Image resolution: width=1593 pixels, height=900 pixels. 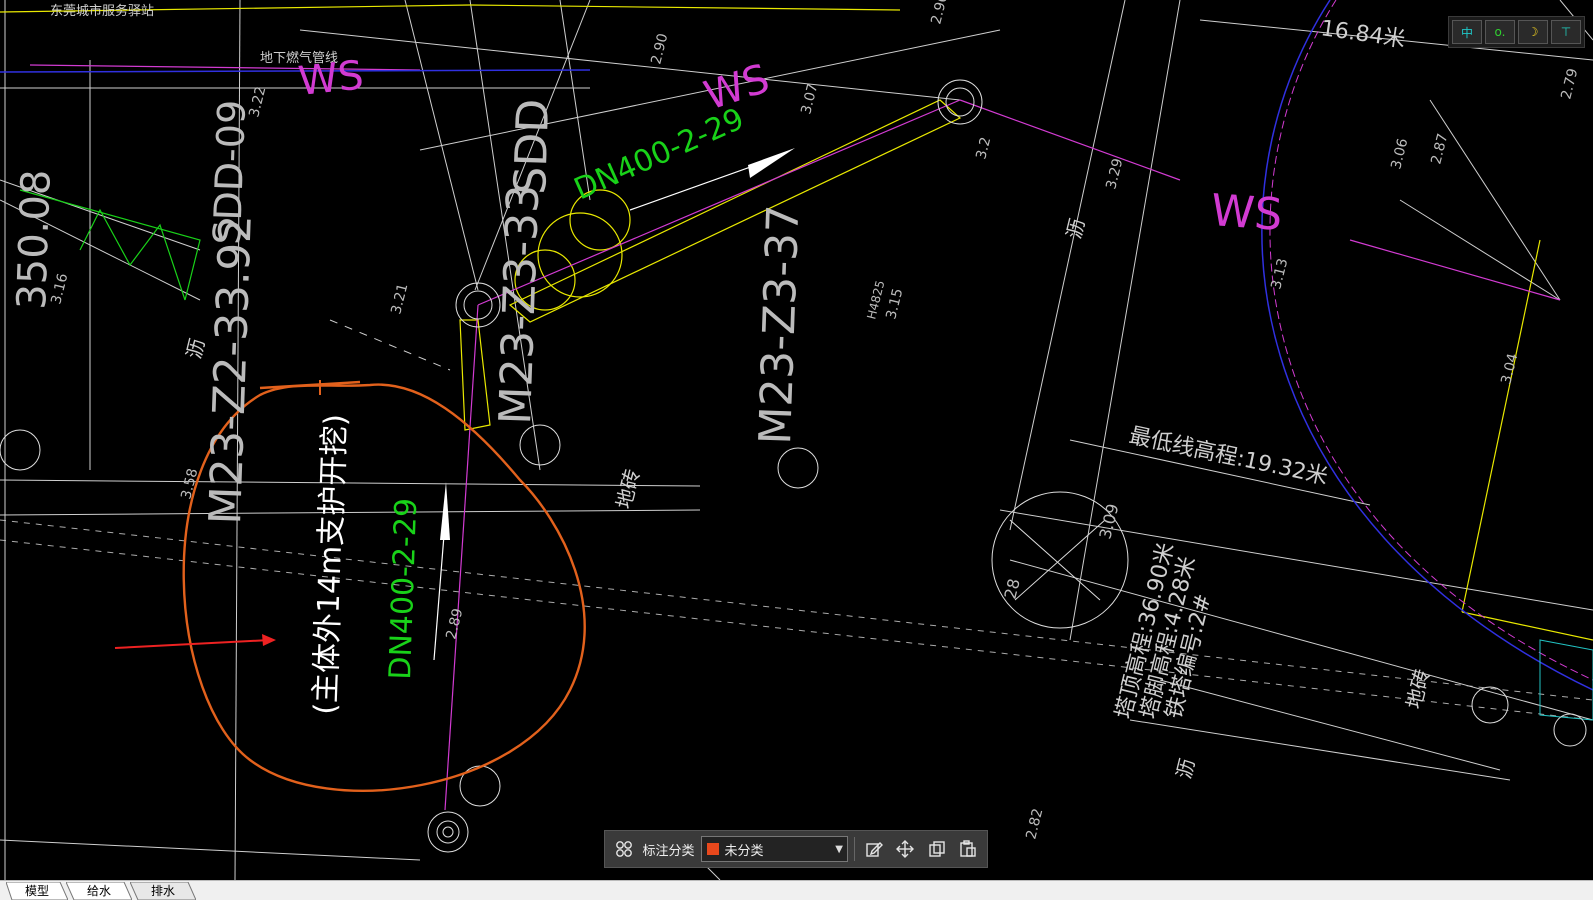 I want to click on center-button: 中, so click(x=1467, y=32).